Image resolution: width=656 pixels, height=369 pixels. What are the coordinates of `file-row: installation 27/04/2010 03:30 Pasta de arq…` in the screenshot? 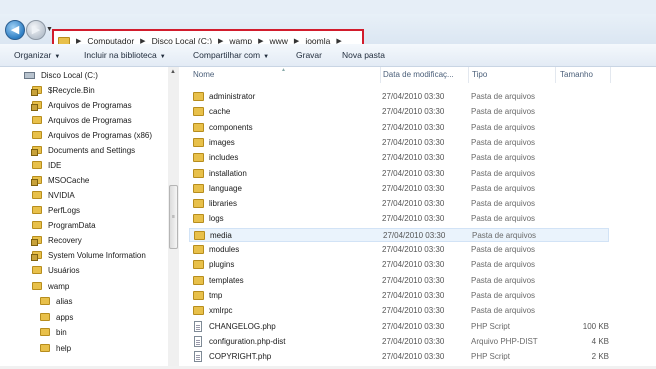 It's located at (399, 174).